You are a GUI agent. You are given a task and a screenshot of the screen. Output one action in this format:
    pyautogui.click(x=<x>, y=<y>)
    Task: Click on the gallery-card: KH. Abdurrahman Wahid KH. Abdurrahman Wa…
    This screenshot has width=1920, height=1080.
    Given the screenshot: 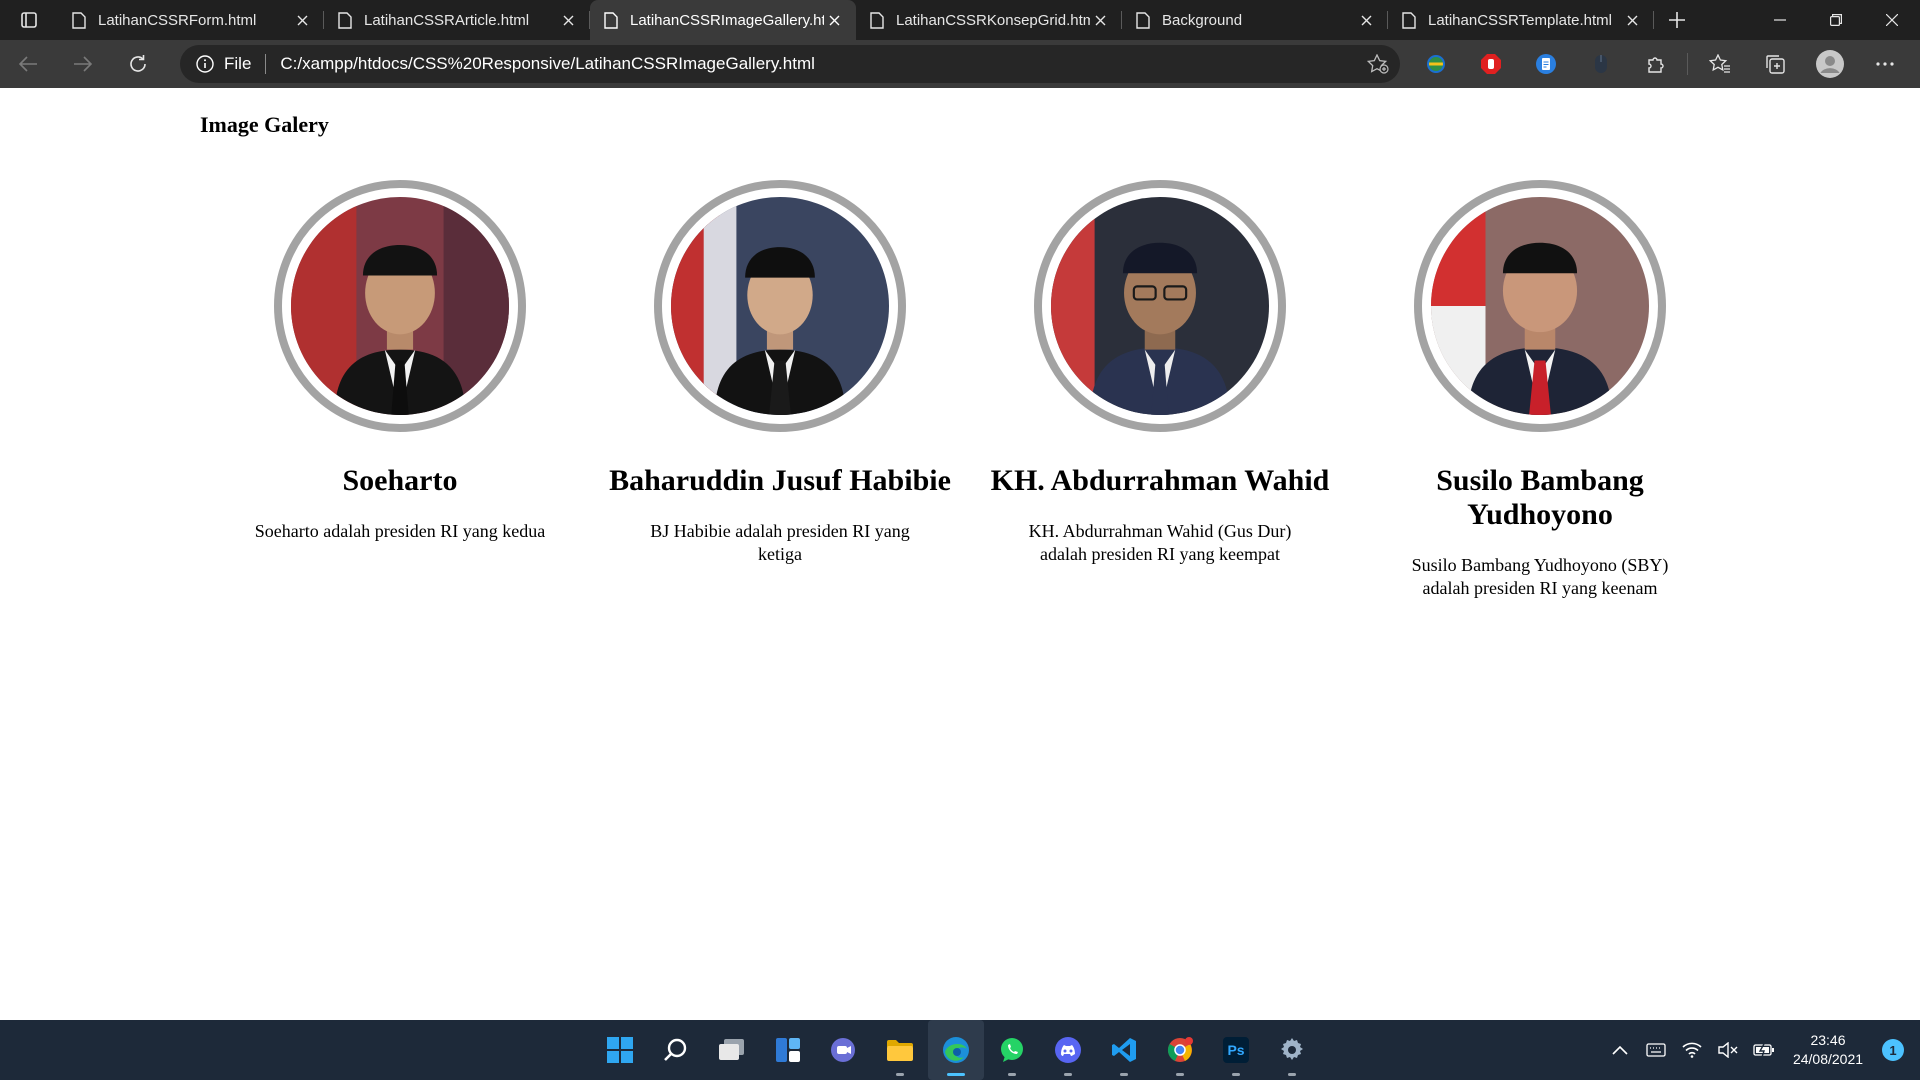 What is the action you would take?
    pyautogui.click(x=1160, y=390)
    